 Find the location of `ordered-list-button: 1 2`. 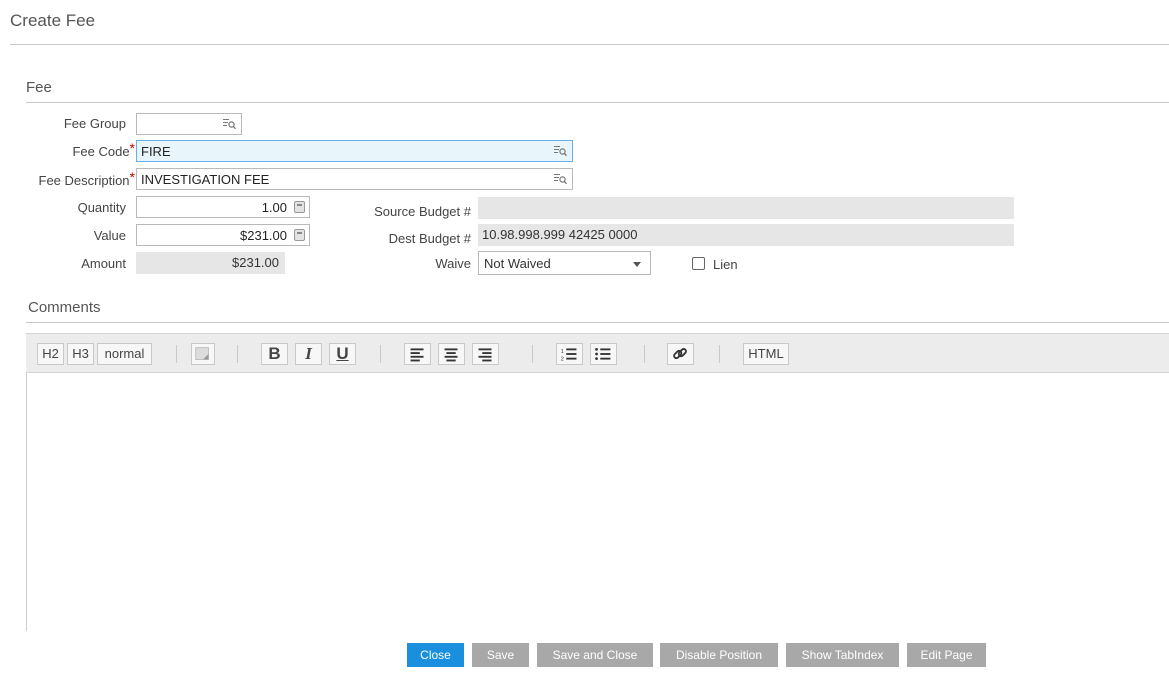

ordered-list-button: 1 2 is located at coordinates (569, 354).